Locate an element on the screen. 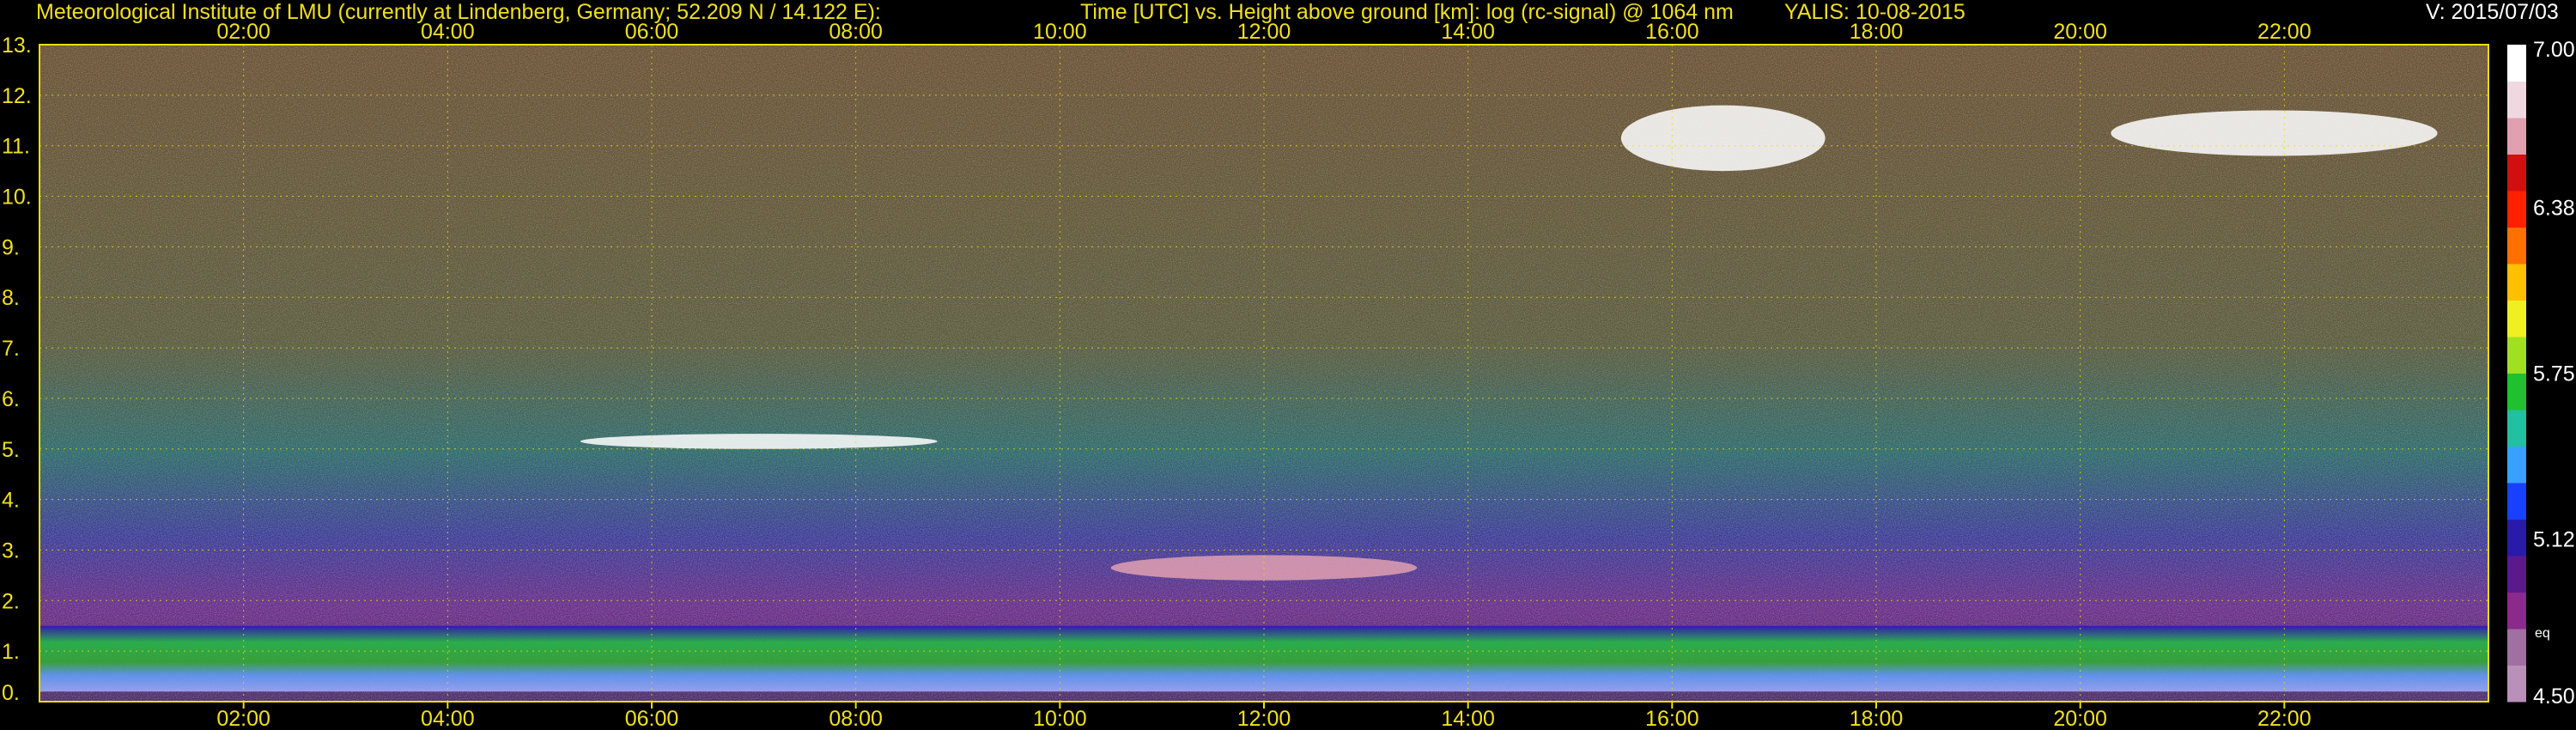  x-tick-label-bottom: 10:00 is located at coordinates (1060, 718).